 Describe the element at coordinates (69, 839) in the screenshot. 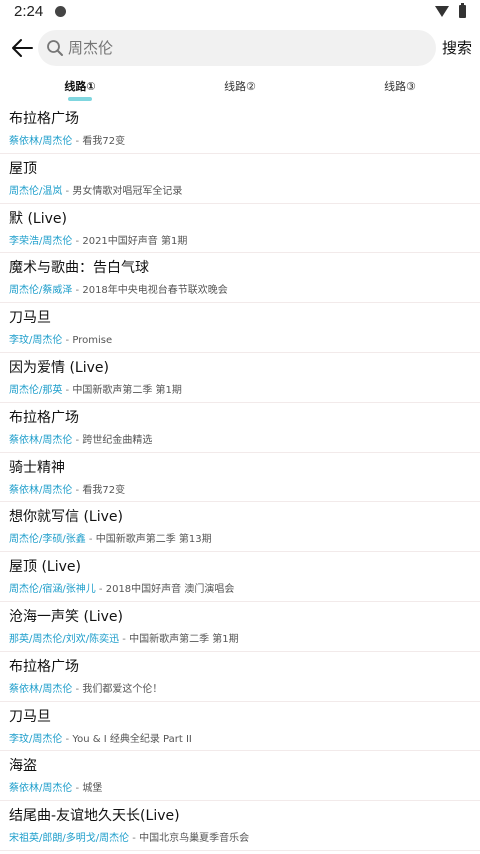

I see `song-artist: 宋祖英/郎朗/多明戈/周杰伦` at that location.